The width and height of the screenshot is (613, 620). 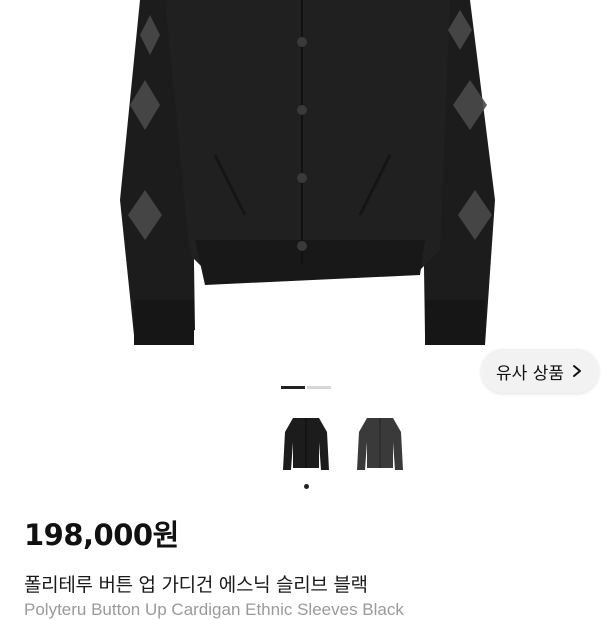 I want to click on thumbnail-charcoal-image, so click(x=380, y=444).